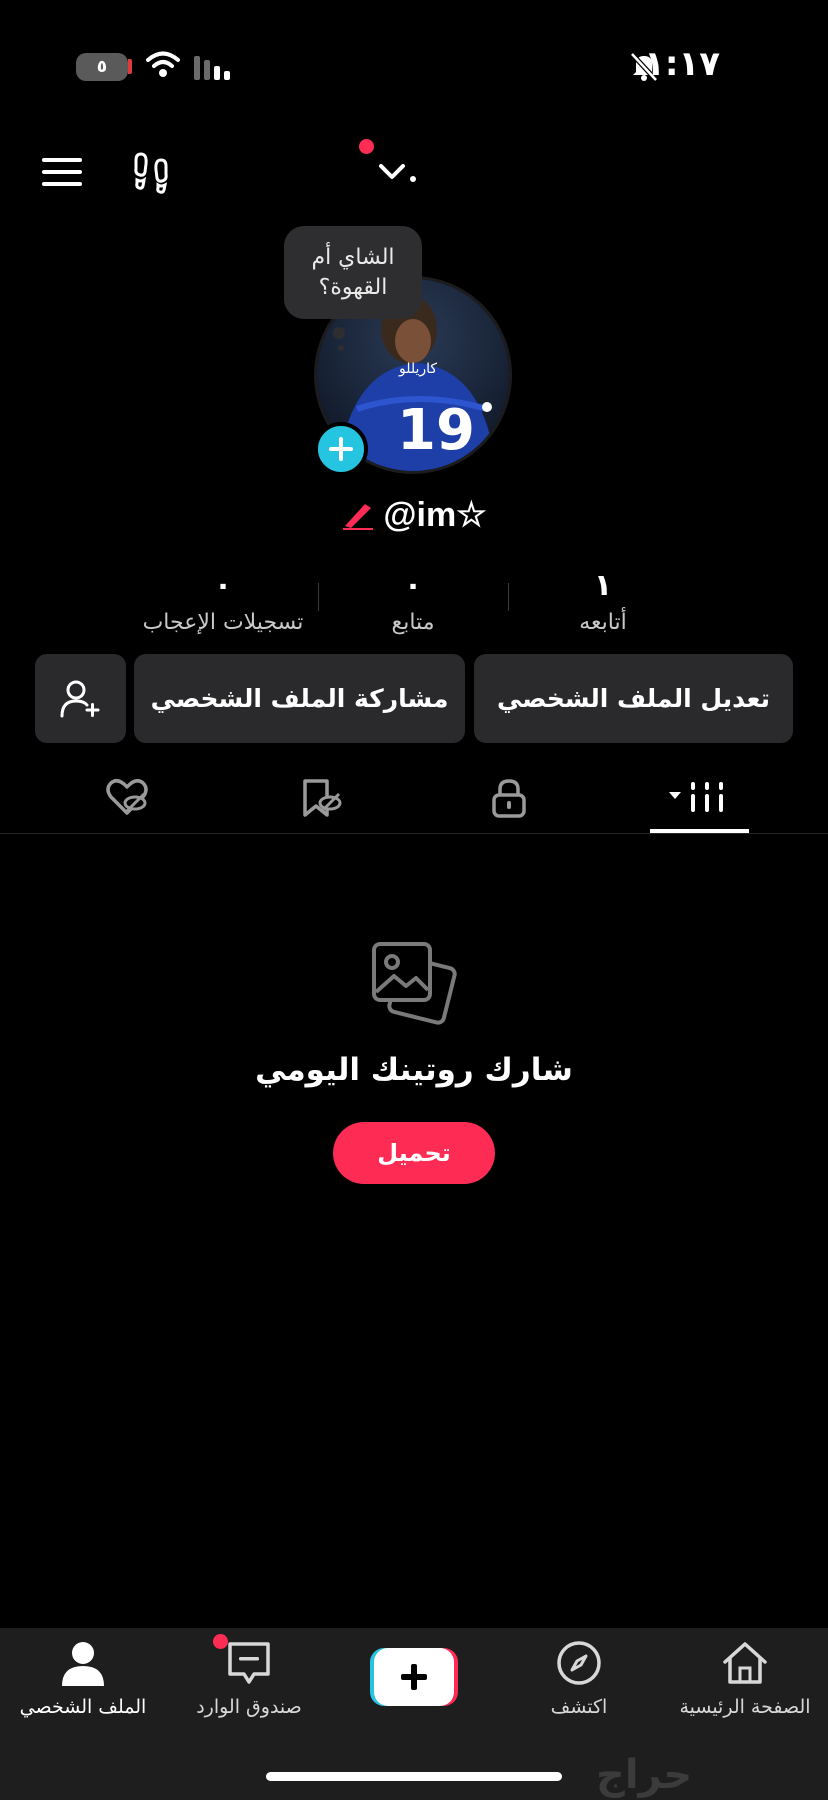 The image size is (828, 1800). What do you see at coordinates (413, 622) in the screenshot?
I see `followers-label: متابع` at bounding box center [413, 622].